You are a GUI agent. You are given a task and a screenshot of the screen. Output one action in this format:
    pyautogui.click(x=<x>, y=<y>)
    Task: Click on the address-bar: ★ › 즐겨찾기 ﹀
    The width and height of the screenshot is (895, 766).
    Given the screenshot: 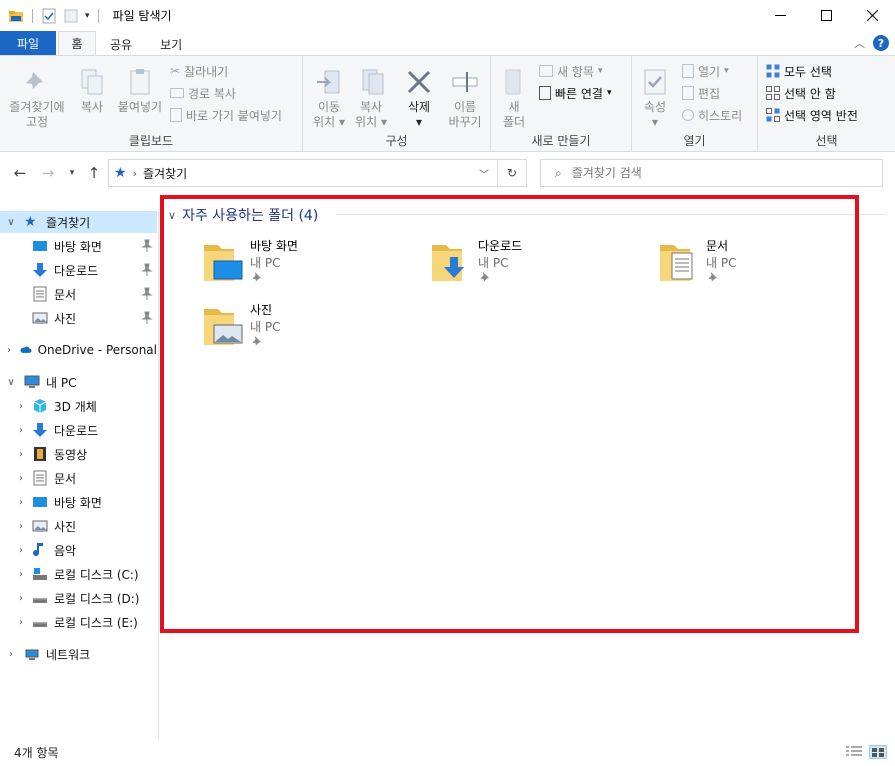 What is the action you would take?
    pyautogui.click(x=303, y=173)
    